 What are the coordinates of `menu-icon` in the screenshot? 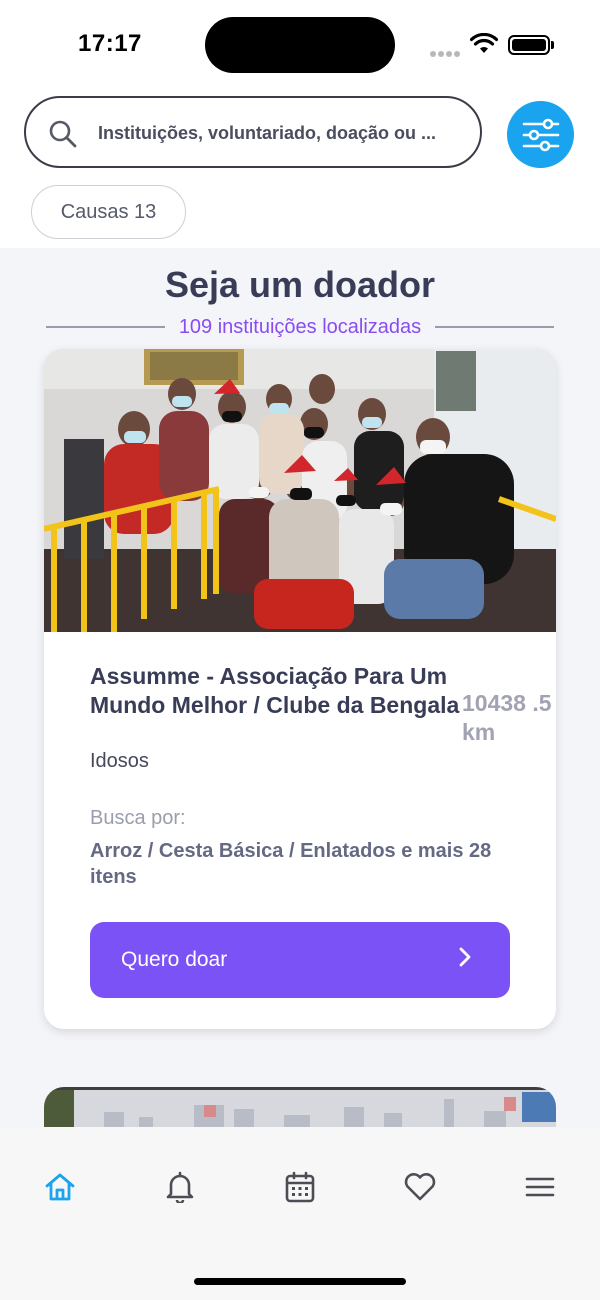 It's located at (540, 1187).